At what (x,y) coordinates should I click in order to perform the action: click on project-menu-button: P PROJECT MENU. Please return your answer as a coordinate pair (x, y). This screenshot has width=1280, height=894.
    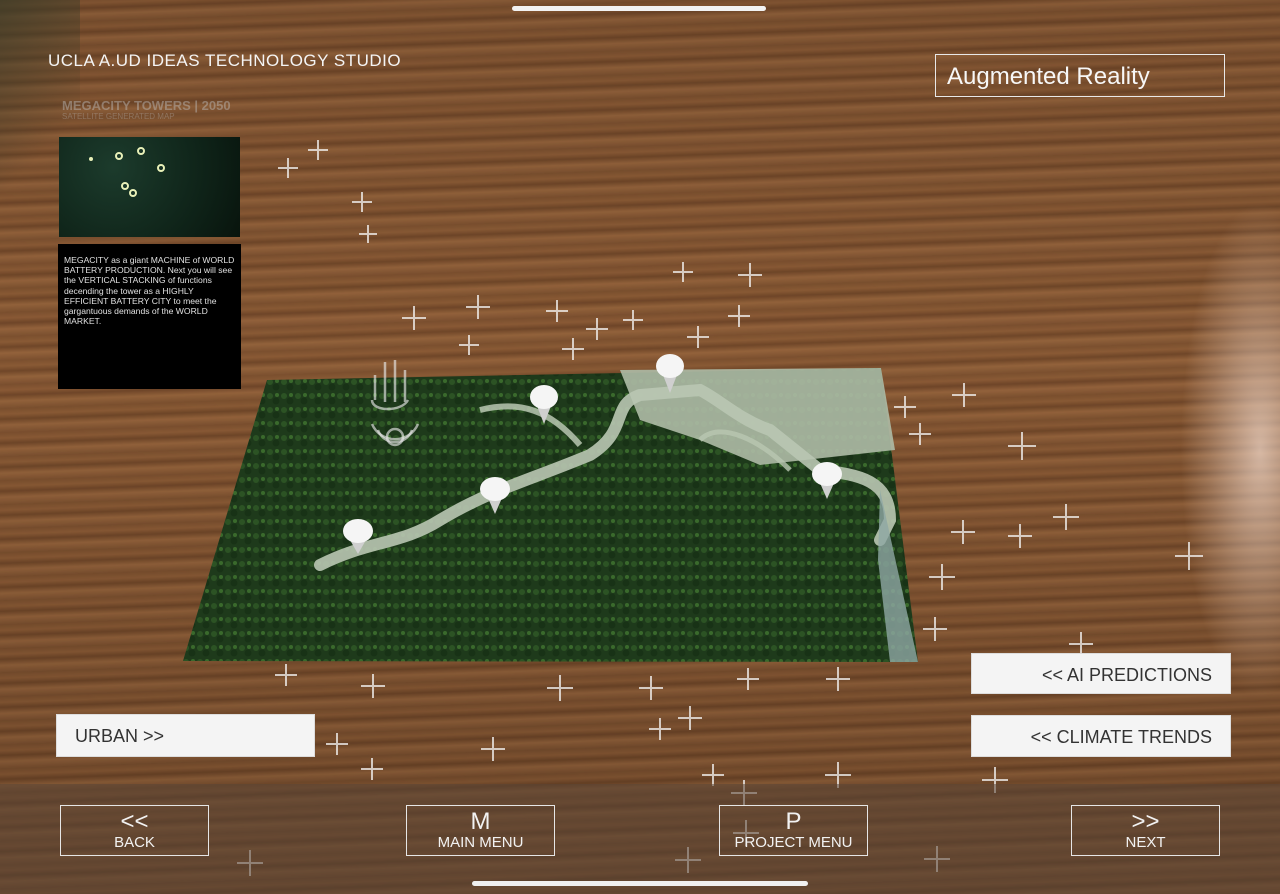
    Looking at the image, I should click on (793, 830).